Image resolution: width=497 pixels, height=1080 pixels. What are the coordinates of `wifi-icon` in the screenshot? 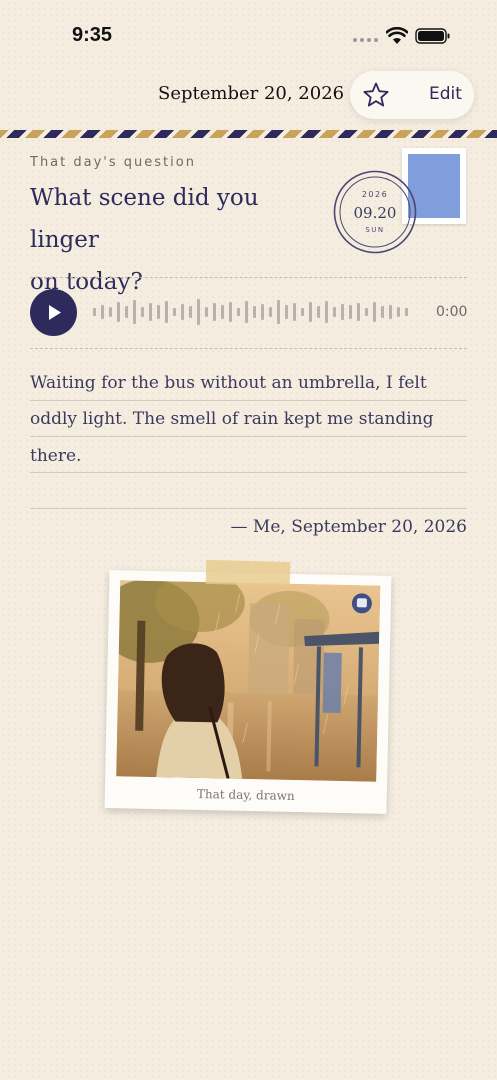 It's located at (397, 35).